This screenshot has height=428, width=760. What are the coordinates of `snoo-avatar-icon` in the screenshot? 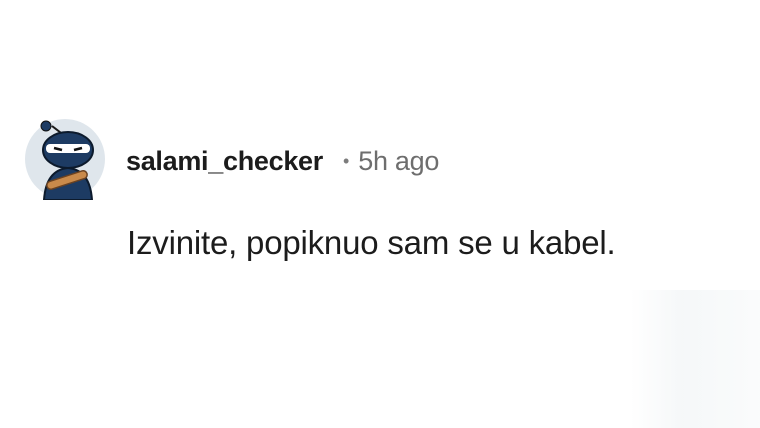 It's located at (65, 160).